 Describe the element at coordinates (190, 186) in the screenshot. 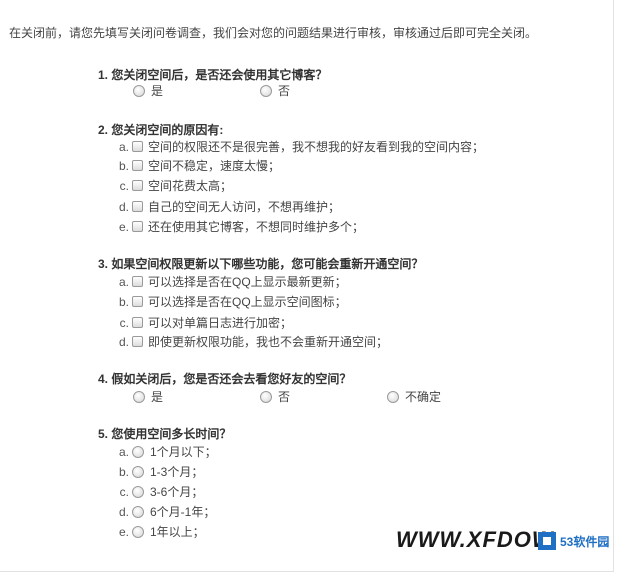

I see `option-label: 空间花费太高；` at that location.